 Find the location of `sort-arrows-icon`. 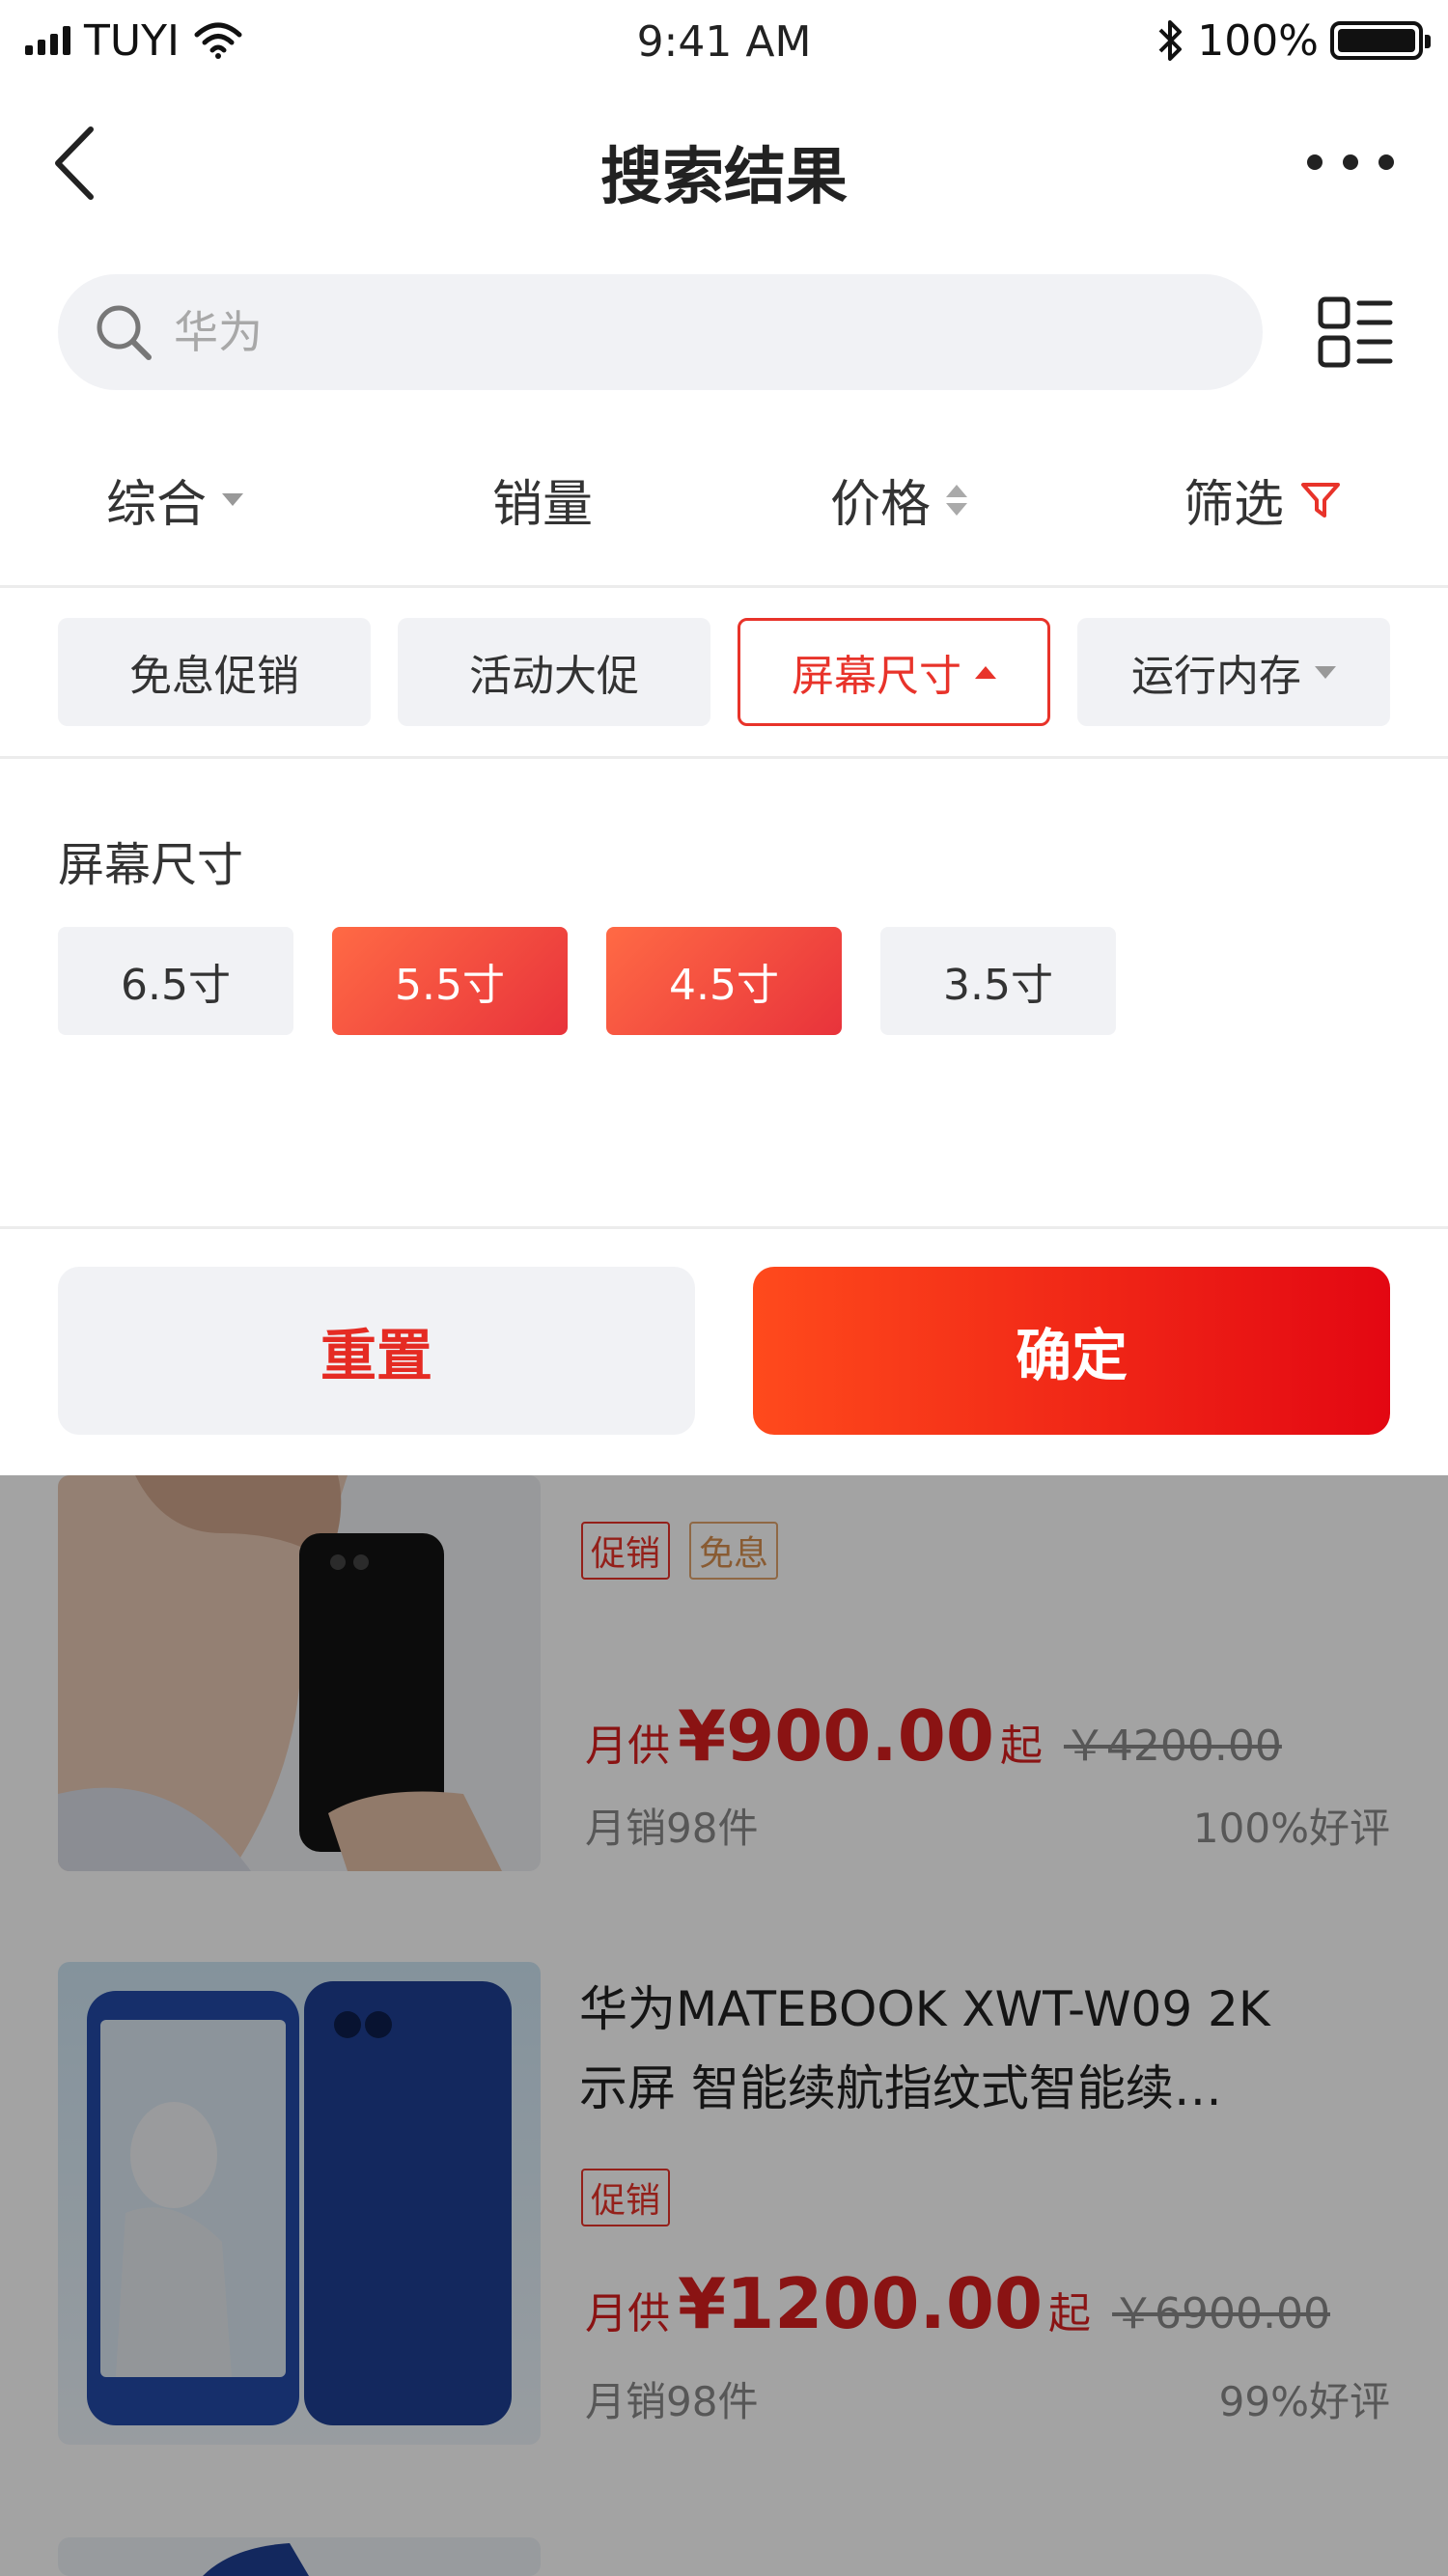

sort-arrows-icon is located at coordinates (957, 500).